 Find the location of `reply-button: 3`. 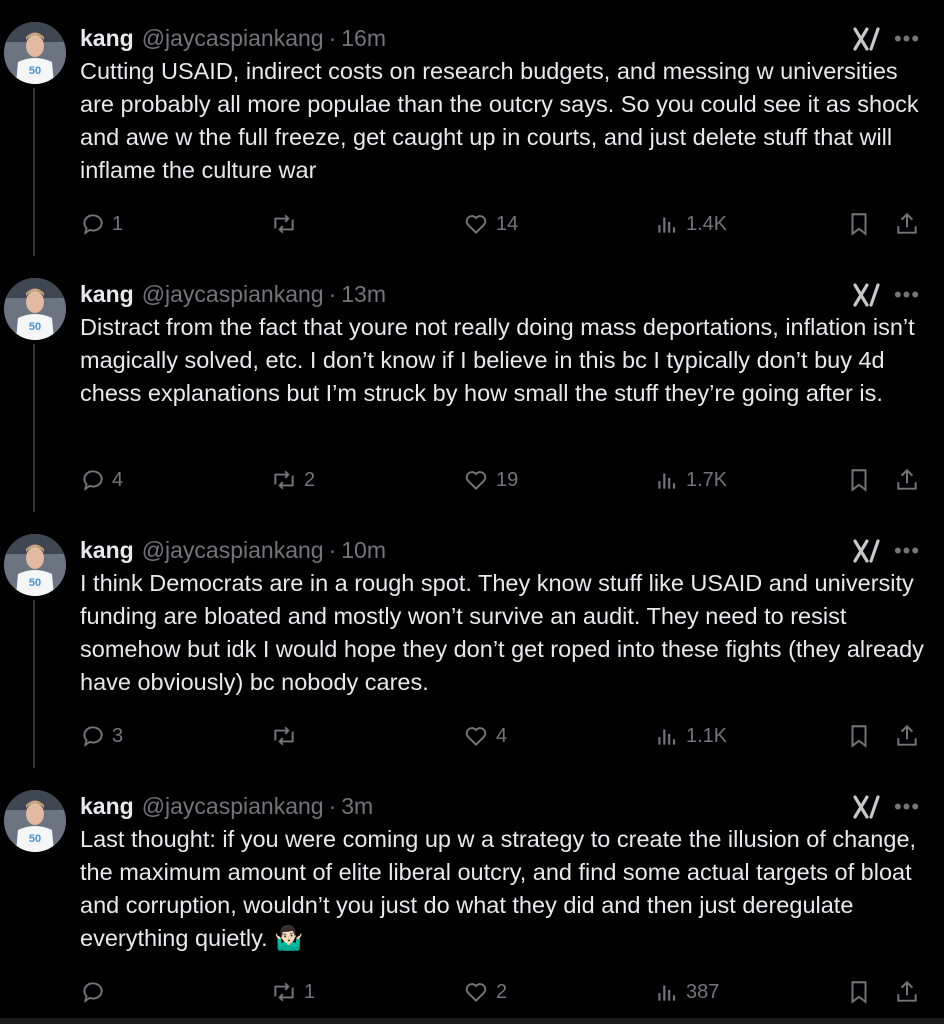

reply-button: 3 is located at coordinates (101, 736).